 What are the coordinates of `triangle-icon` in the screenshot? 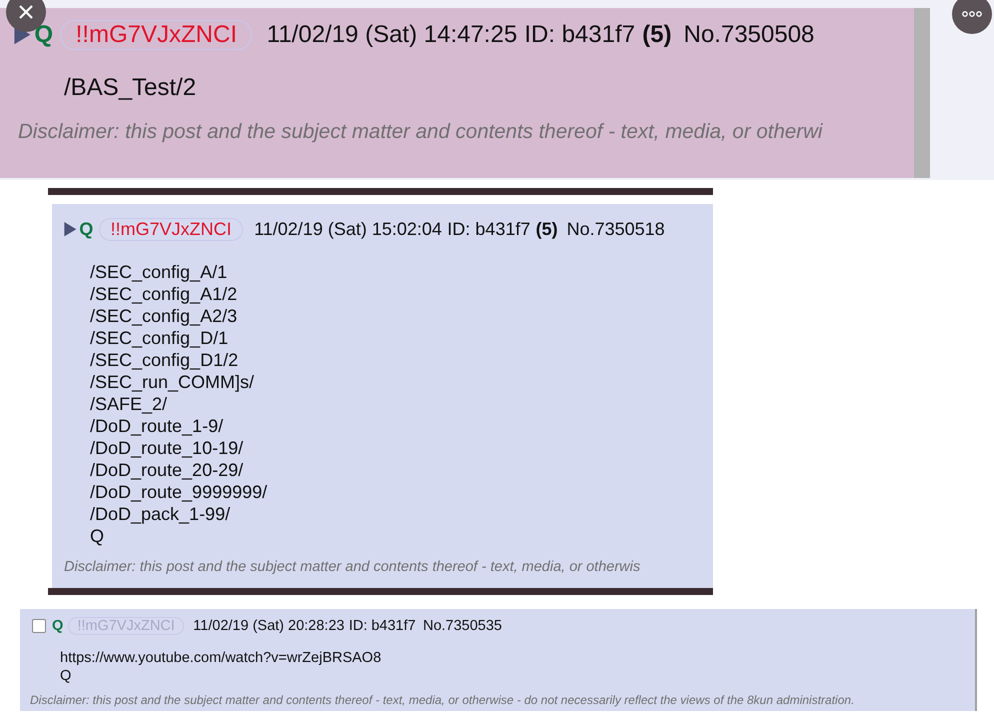 It's located at (70, 229).